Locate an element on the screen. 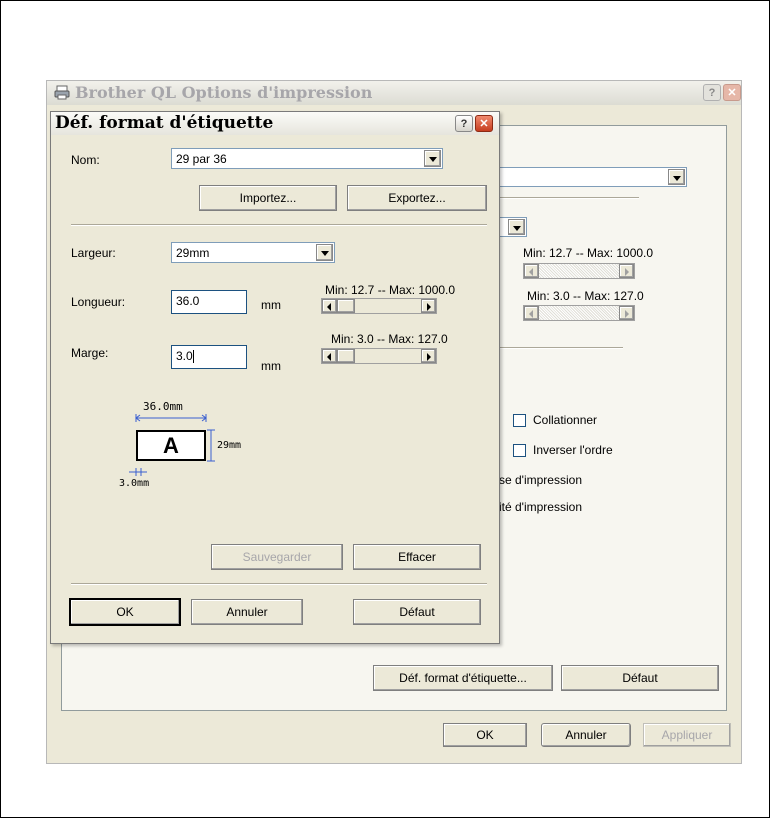 Image resolution: width=770 pixels, height=818 pixels. length-range: Min: 12.7 -- Max: 1000.0 is located at coordinates (390, 290).